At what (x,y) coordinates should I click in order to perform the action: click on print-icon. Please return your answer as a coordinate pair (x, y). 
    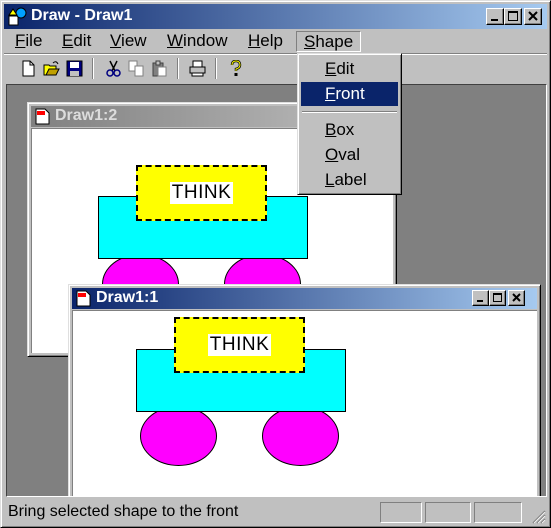
    Looking at the image, I should click on (197, 68).